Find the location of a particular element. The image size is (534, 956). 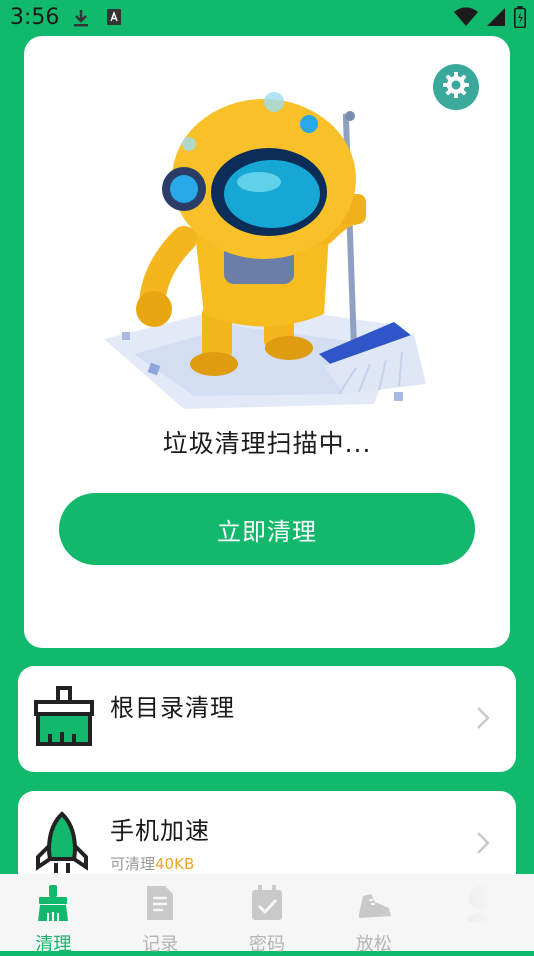

feature-title: 根目录清理 is located at coordinates (172, 708).